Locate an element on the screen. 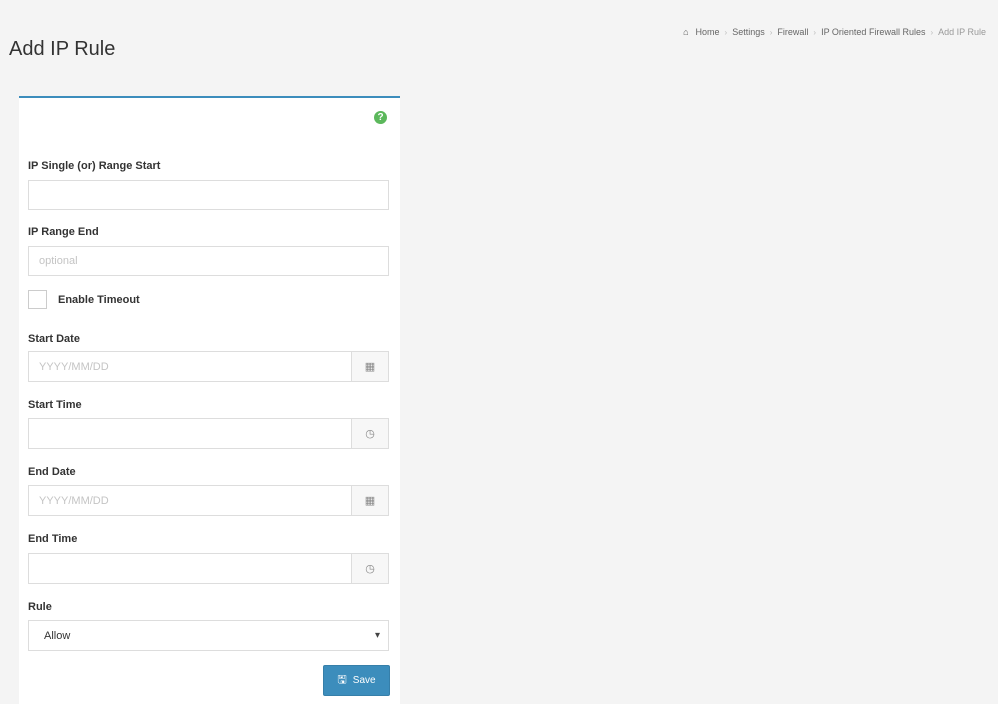  page-title: Add IP Rule is located at coordinates (62, 49).